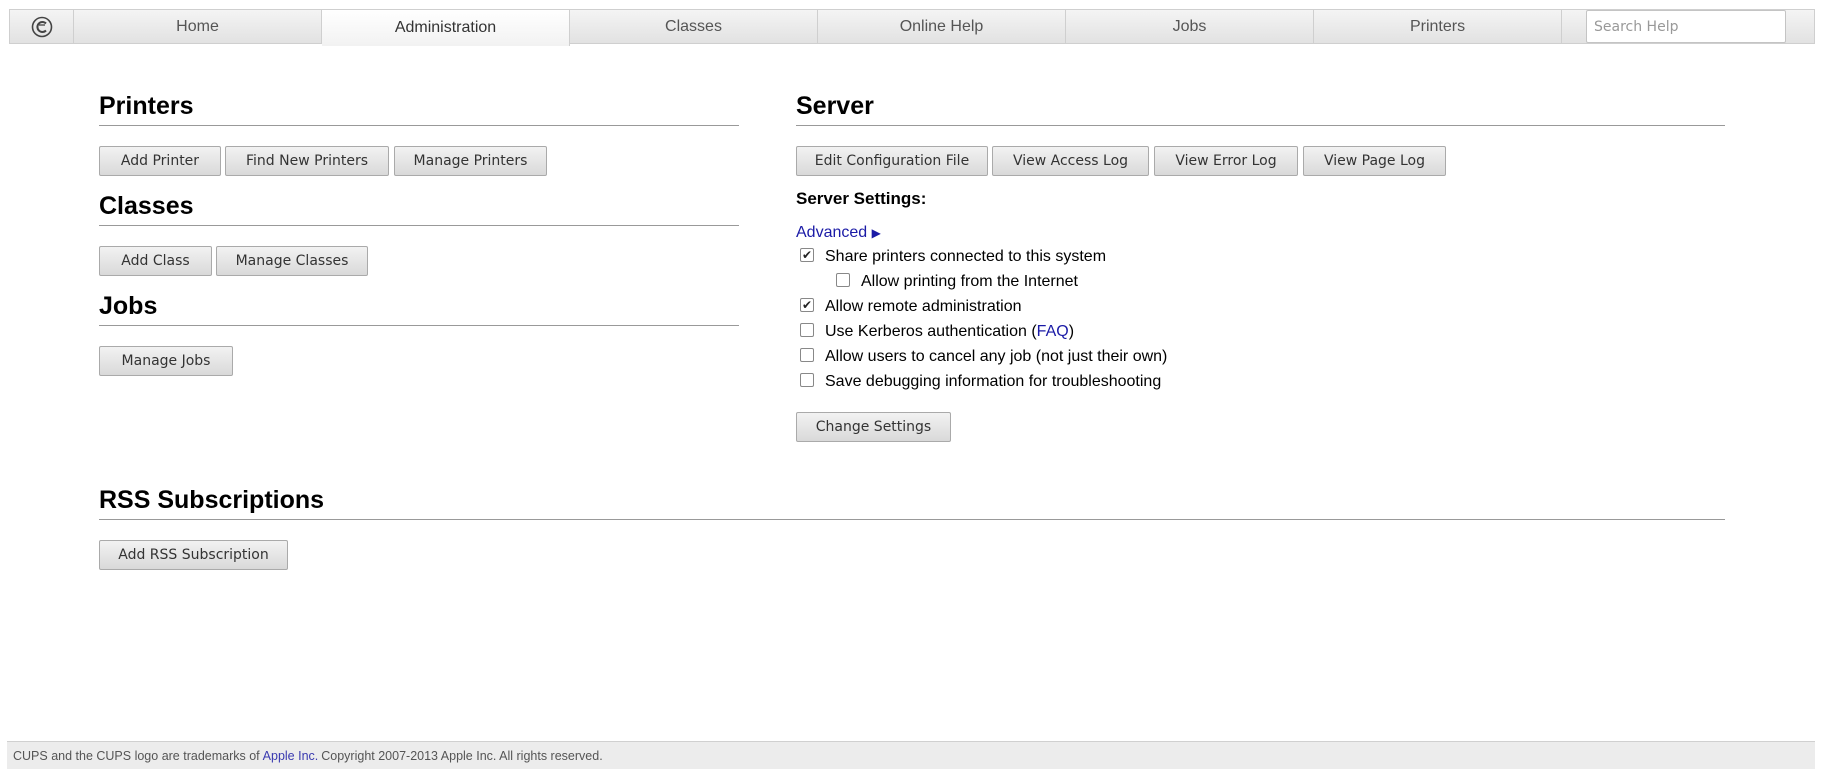 The height and width of the screenshot is (775, 1824). I want to click on change-settings-button: Change Settings, so click(873, 427).